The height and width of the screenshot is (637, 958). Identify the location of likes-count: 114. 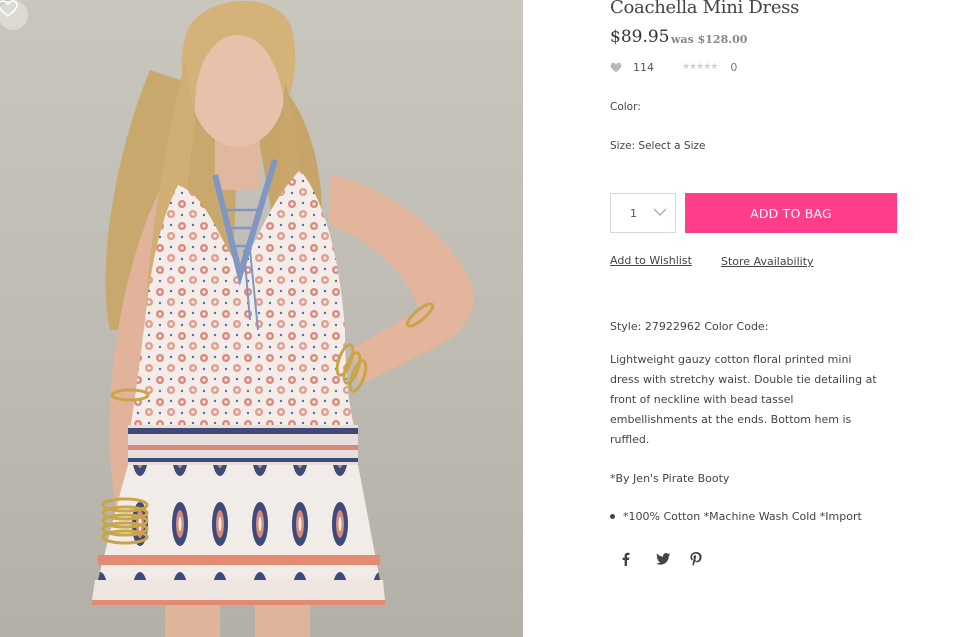
(643, 67).